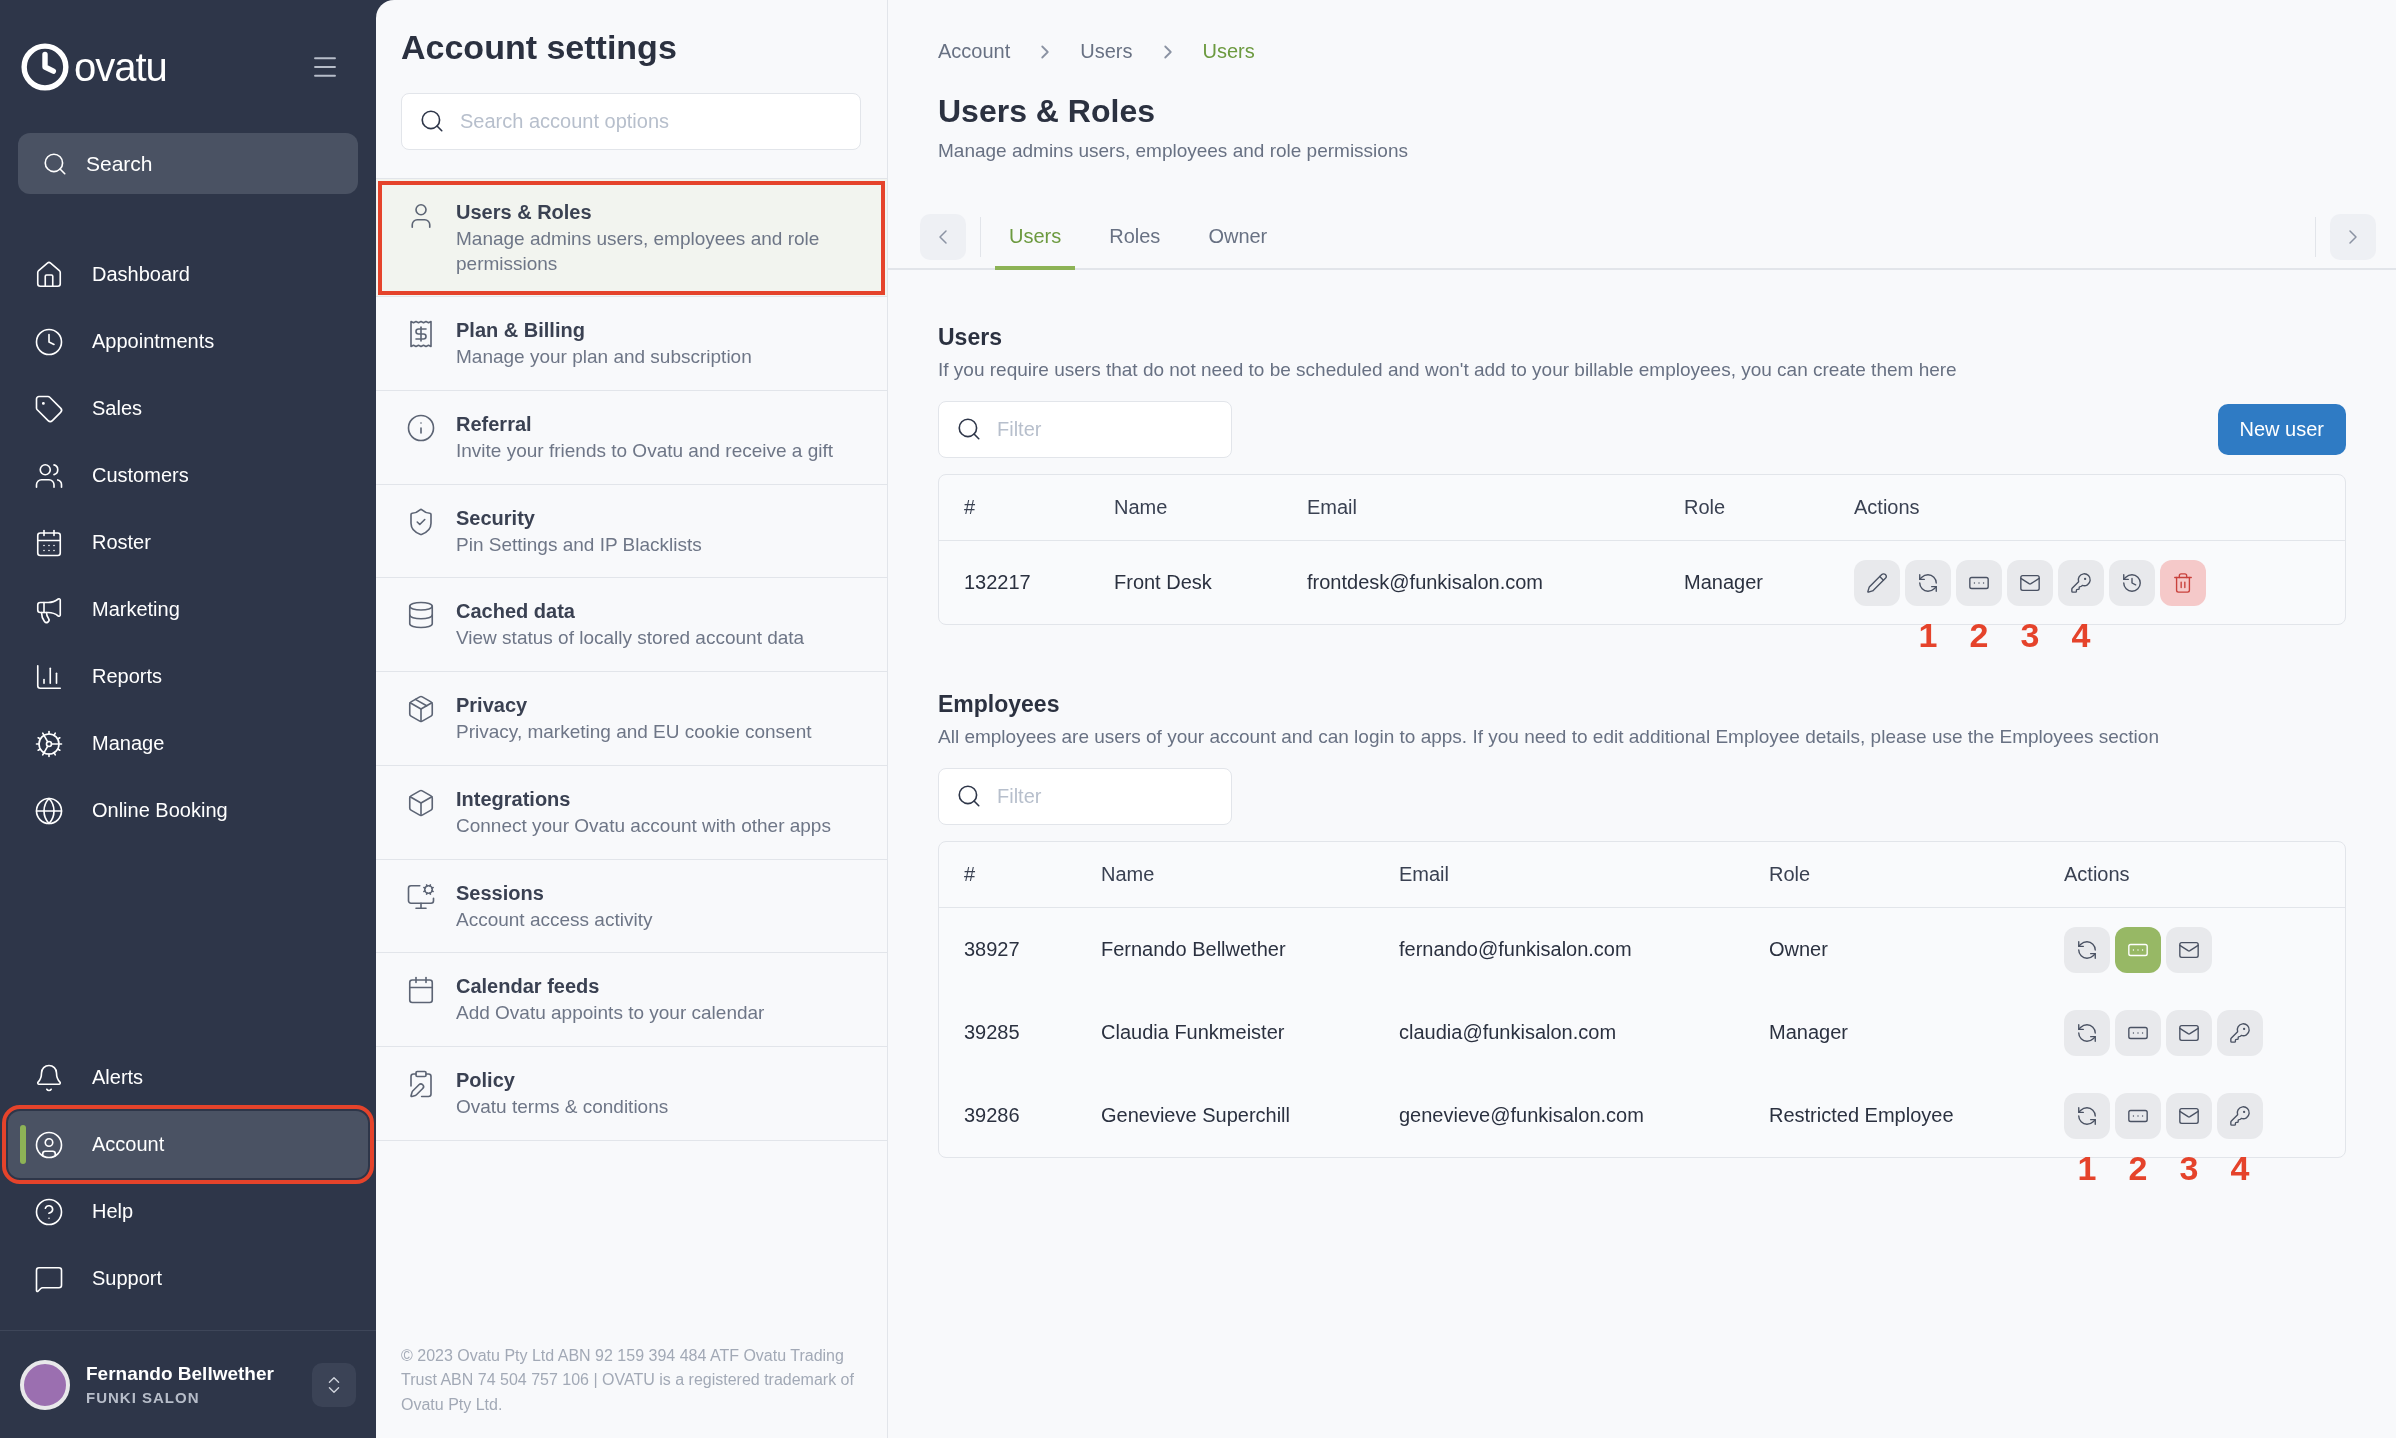 The height and width of the screenshot is (1438, 2396). Describe the element at coordinates (643, 825) in the screenshot. I see `item-description: Connect your Ovatu account with other apps` at that location.